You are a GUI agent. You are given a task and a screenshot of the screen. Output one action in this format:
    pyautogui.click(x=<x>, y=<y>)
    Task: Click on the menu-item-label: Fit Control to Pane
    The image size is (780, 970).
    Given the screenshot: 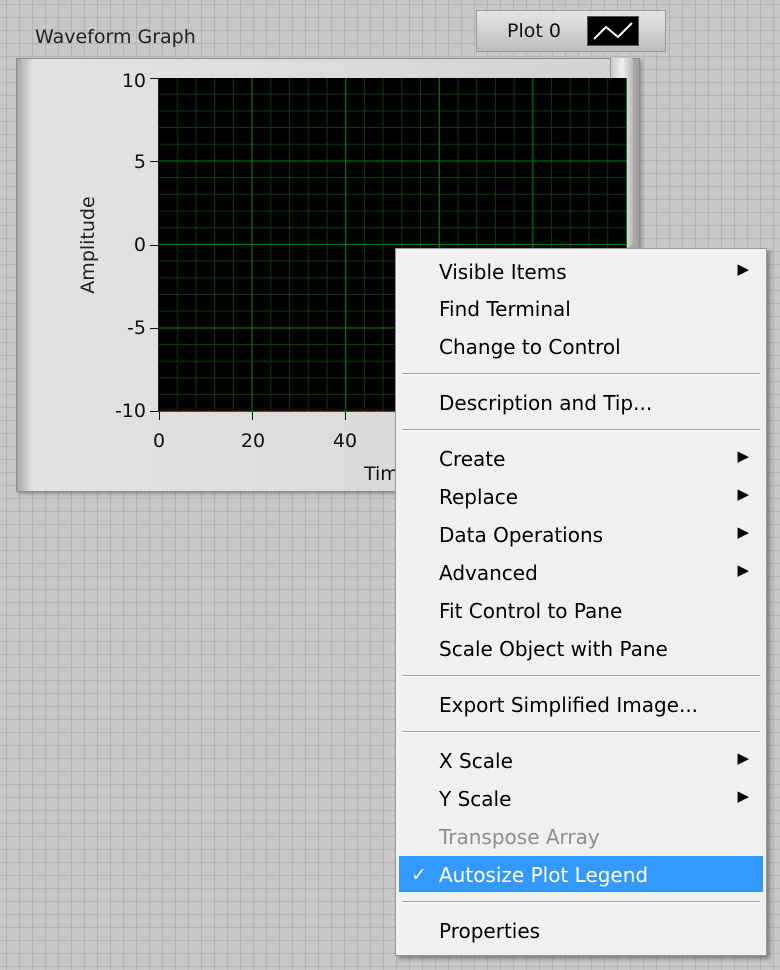 What is the action you would take?
    pyautogui.click(x=531, y=611)
    